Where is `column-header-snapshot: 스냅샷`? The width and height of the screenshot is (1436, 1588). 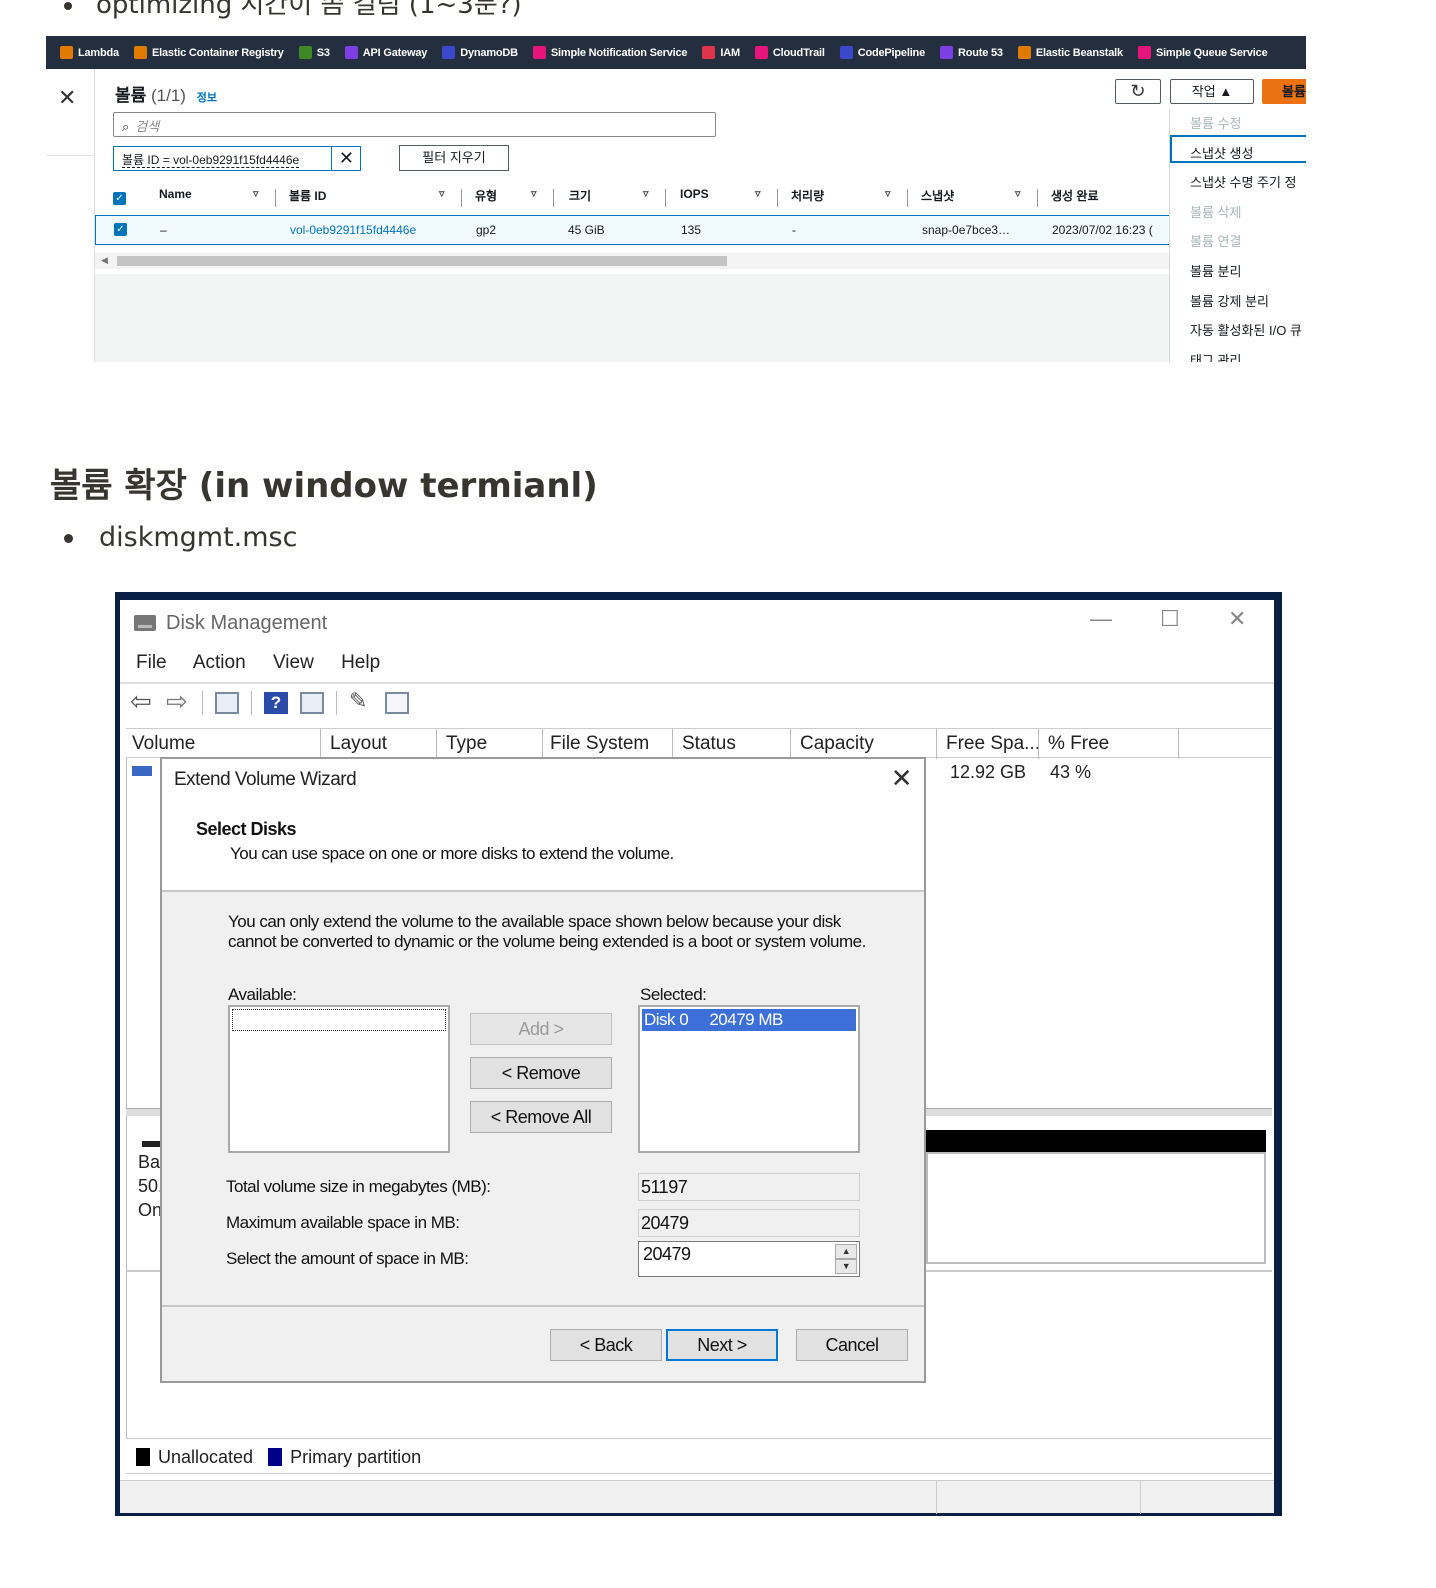
column-header-snapshot: 스냅샷 is located at coordinates (937, 199).